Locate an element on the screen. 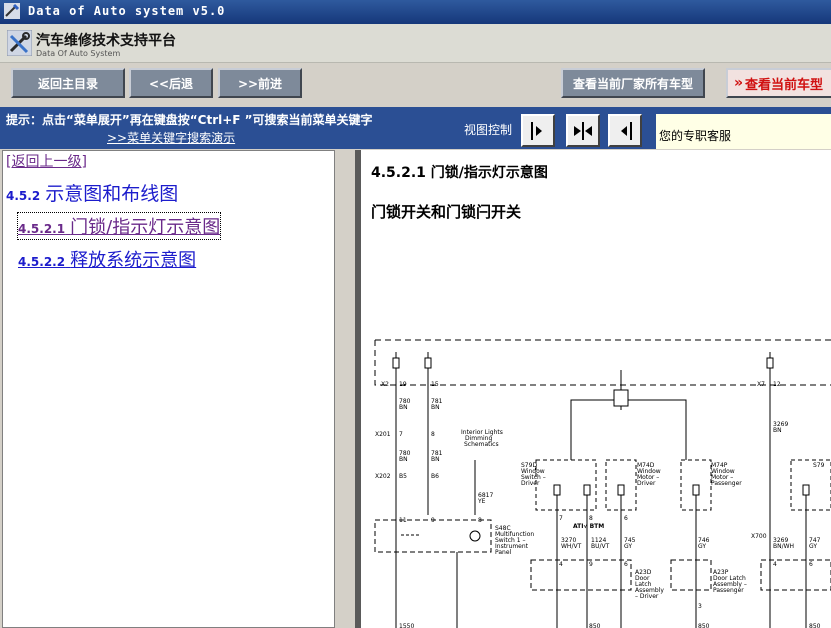 Image resolution: width=831 pixels, height=628 pixels. nav-item-release-system: 4.5.2.2 释放系统示意图 is located at coordinates (107, 259).